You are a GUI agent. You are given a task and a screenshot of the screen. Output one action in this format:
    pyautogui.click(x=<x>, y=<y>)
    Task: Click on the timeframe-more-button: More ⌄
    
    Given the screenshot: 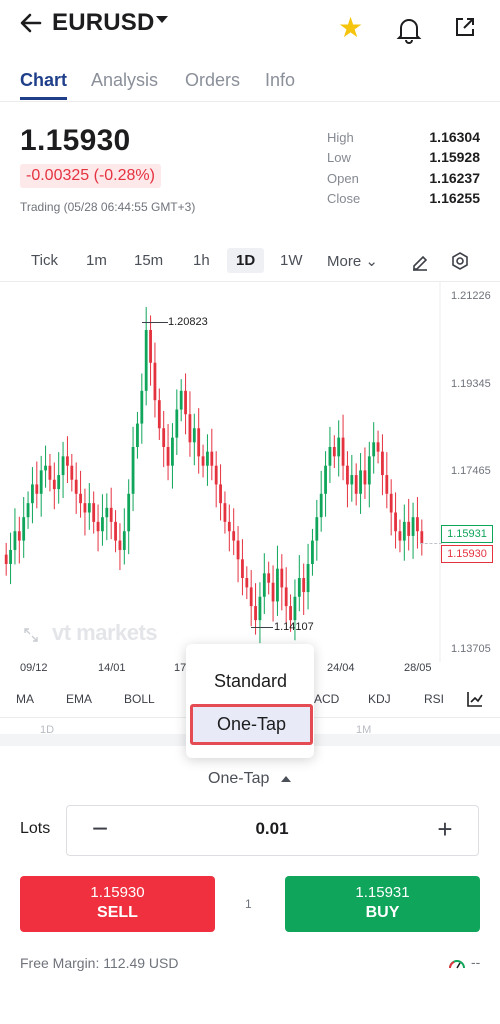 What is the action you would take?
    pyautogui.click(x=352, y=261)
    